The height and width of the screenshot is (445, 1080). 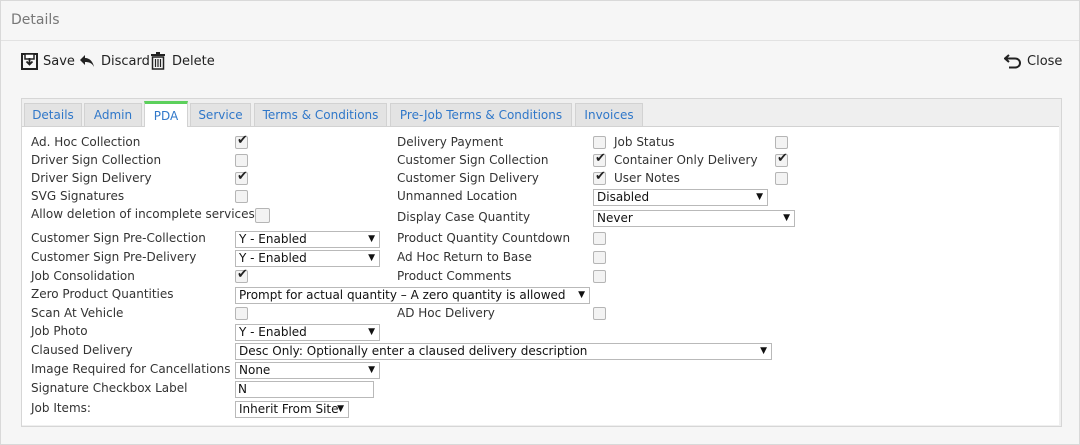 What do you see at coordinates (481, 114) in the screenshot?
I see `tab-pre-job-terms-conditions: Pre-Job Terms & Conditions` at bounding box center [481, 114].